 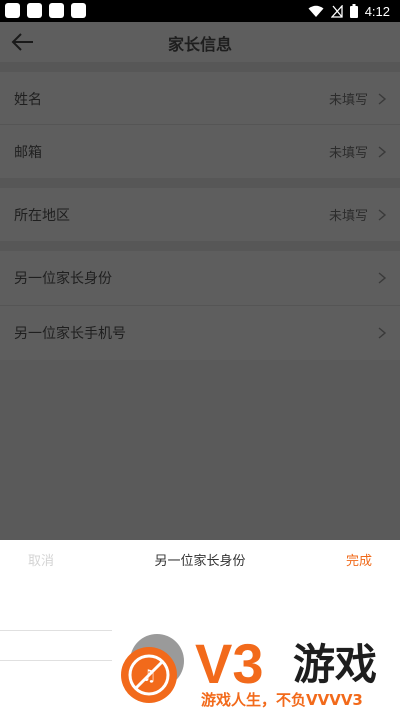 I want to click on picker-title: 另一位家长身份, so click(x=200, y=561).